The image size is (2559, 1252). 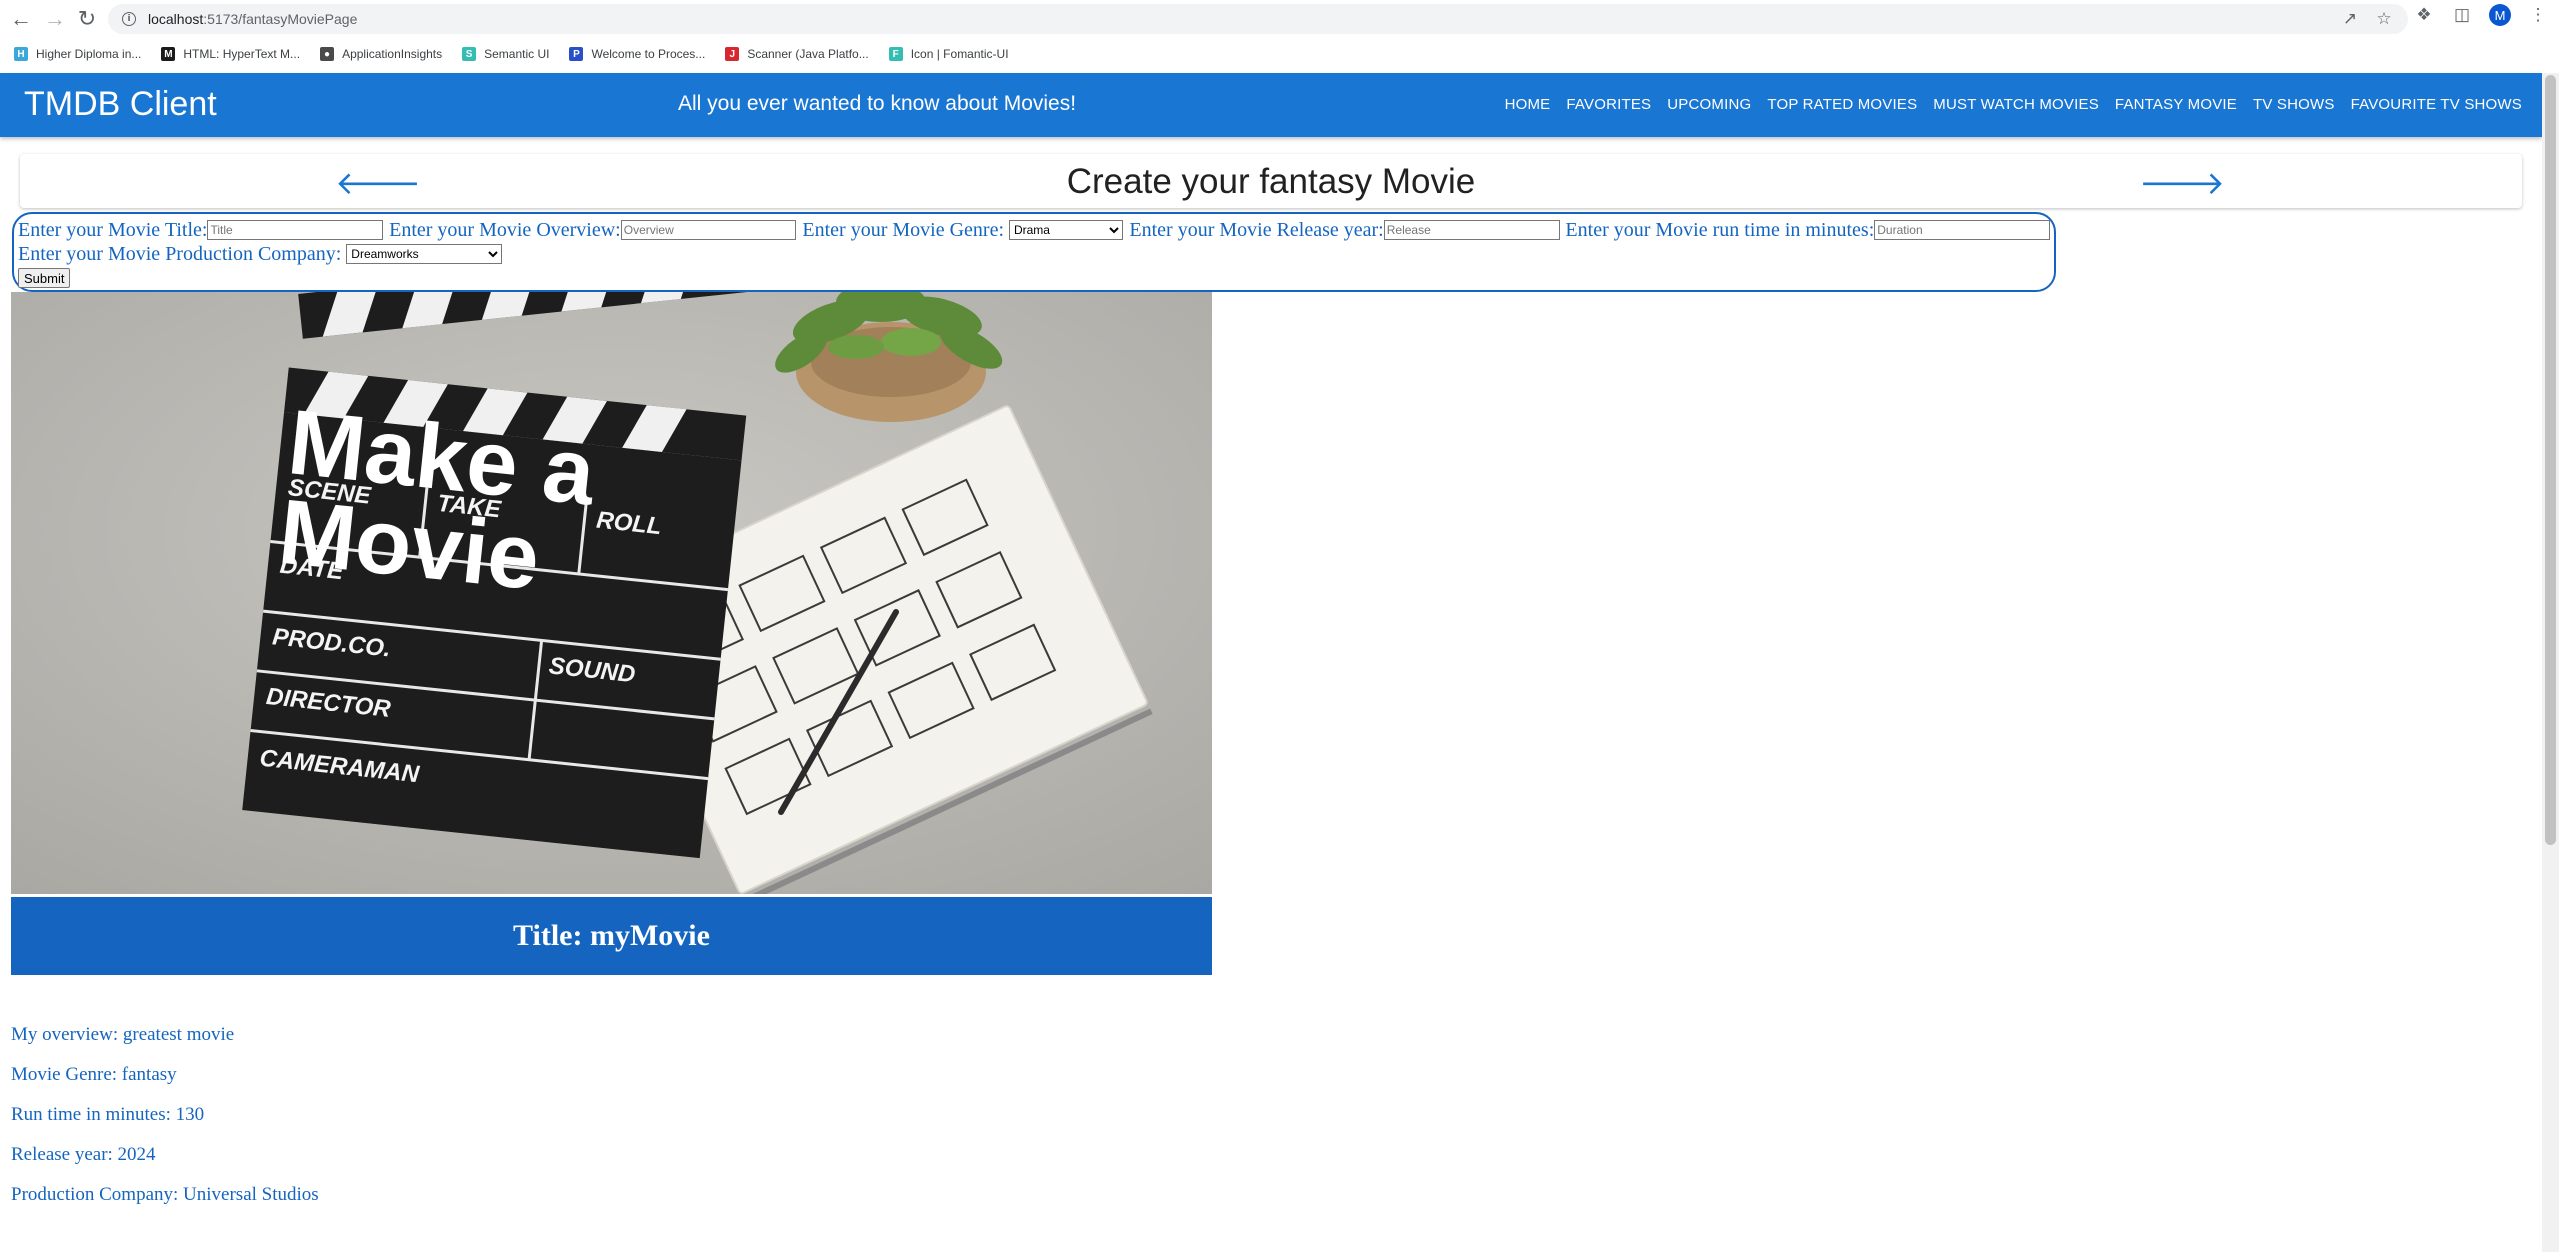 I want to click on runtime-label: Enter your Movie run time in minutes:, so click(x=1720, y=230).